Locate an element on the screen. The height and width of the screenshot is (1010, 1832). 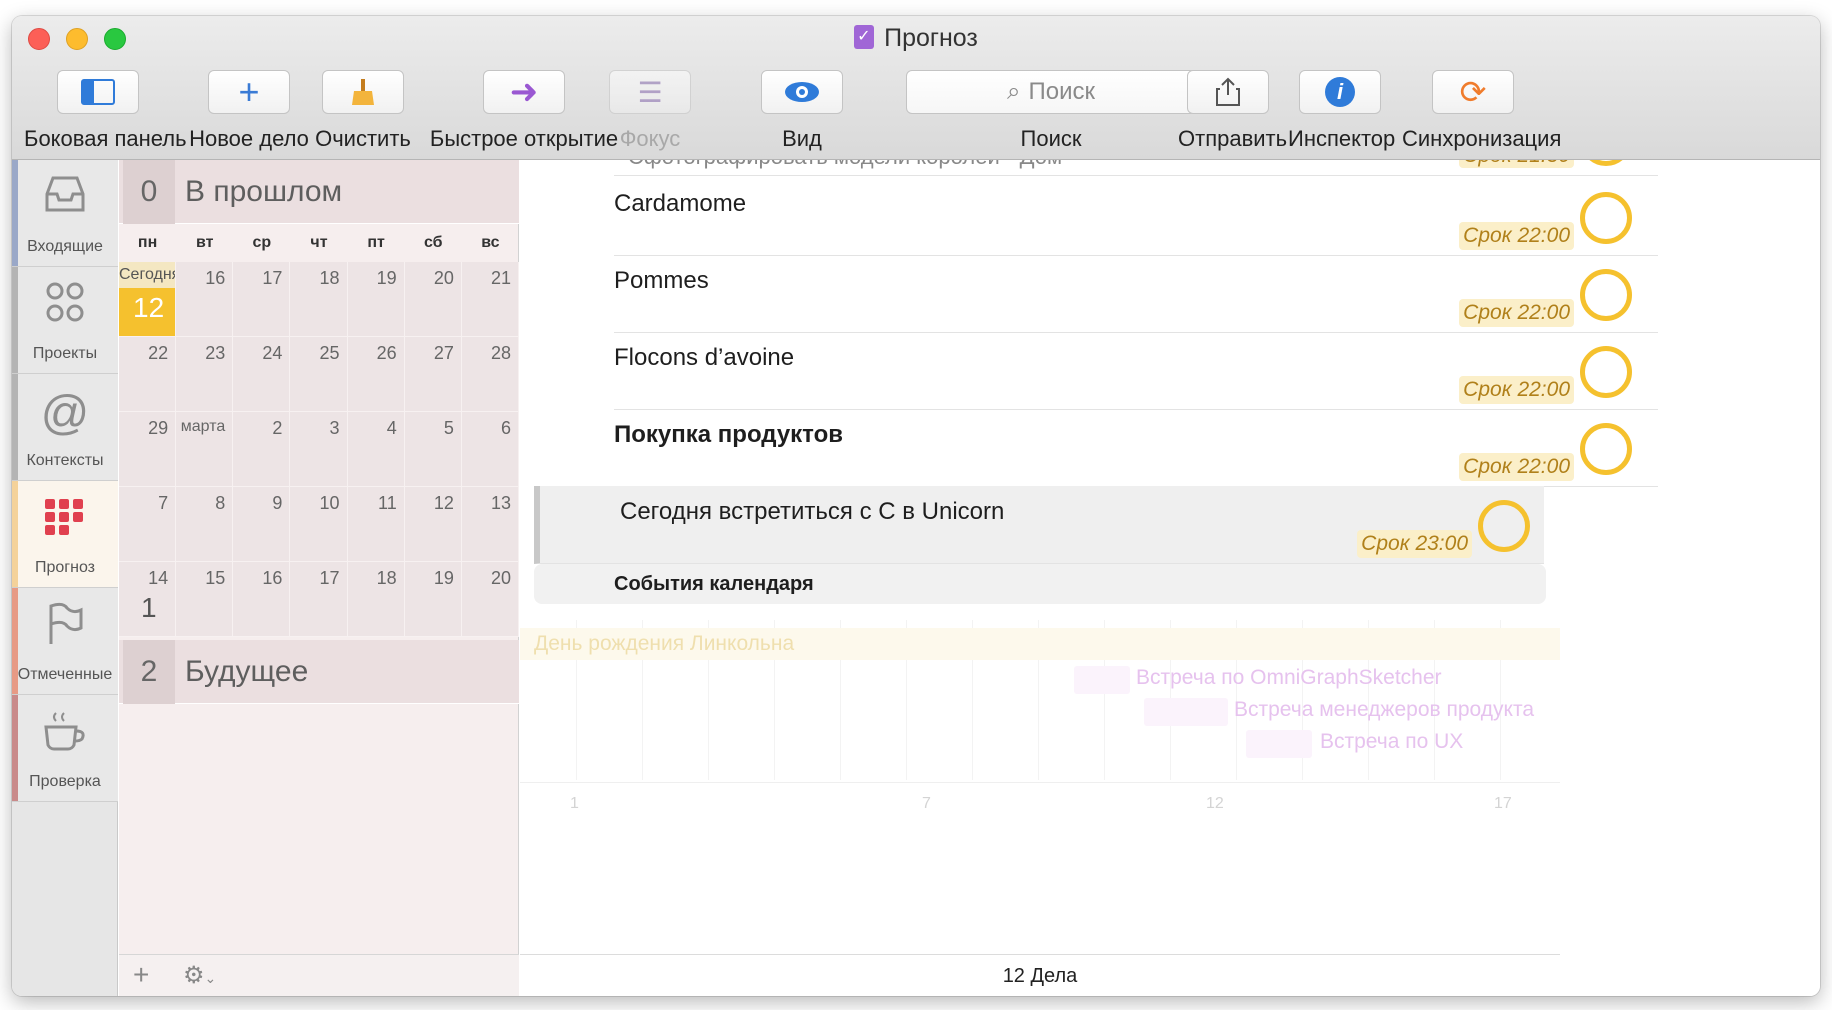
calendar-day: 23 is located at coordinates (205, 374).